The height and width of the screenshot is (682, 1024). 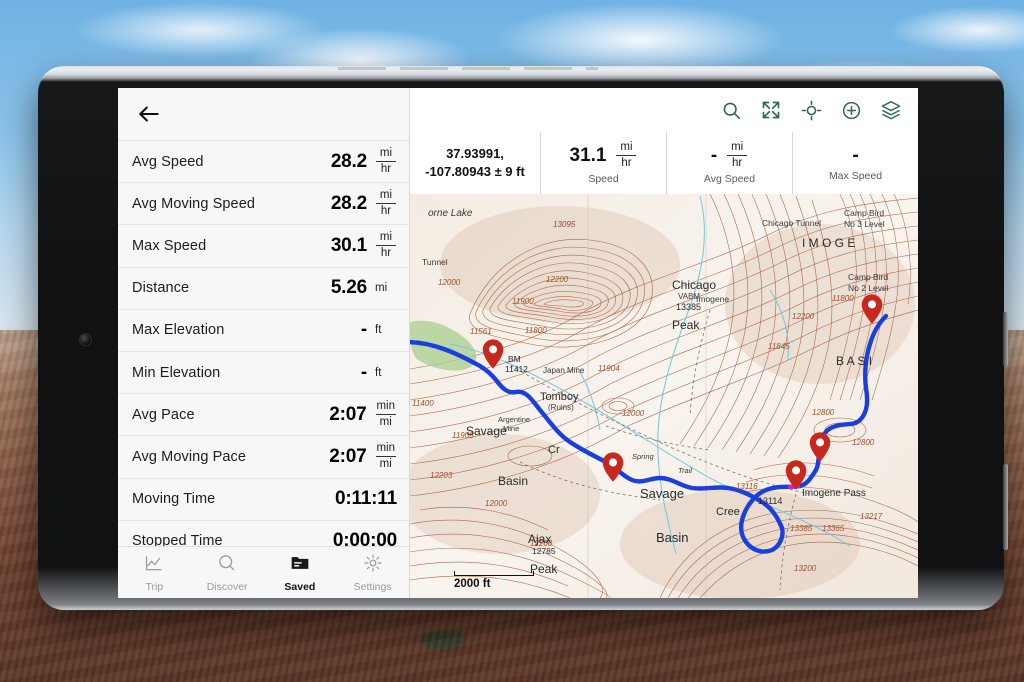 I want to click on panel-header, so click(x=263, y=114).